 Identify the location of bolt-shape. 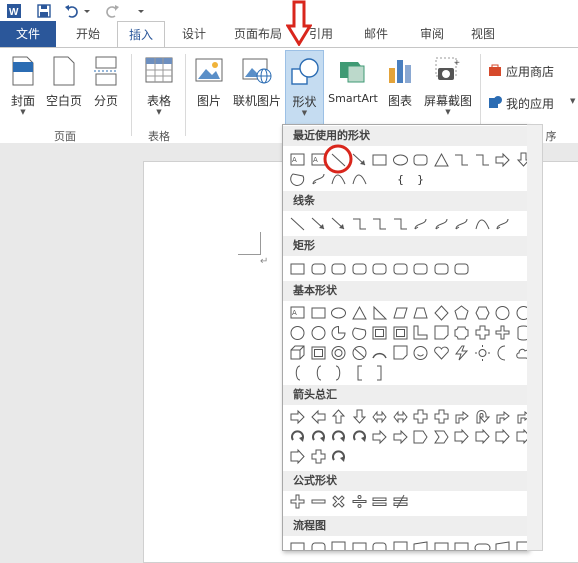
(461, 352).